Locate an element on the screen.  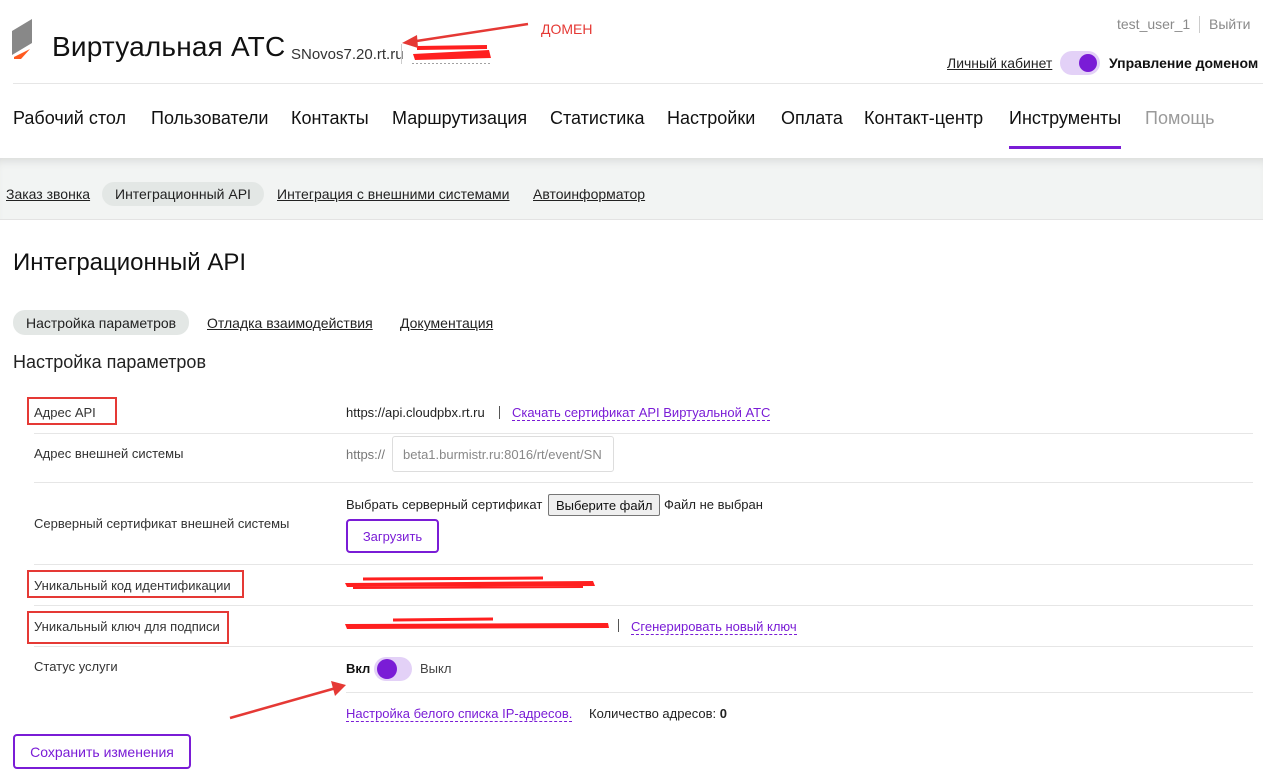
nav-active-indicator is located at coordinates (1065, 147).